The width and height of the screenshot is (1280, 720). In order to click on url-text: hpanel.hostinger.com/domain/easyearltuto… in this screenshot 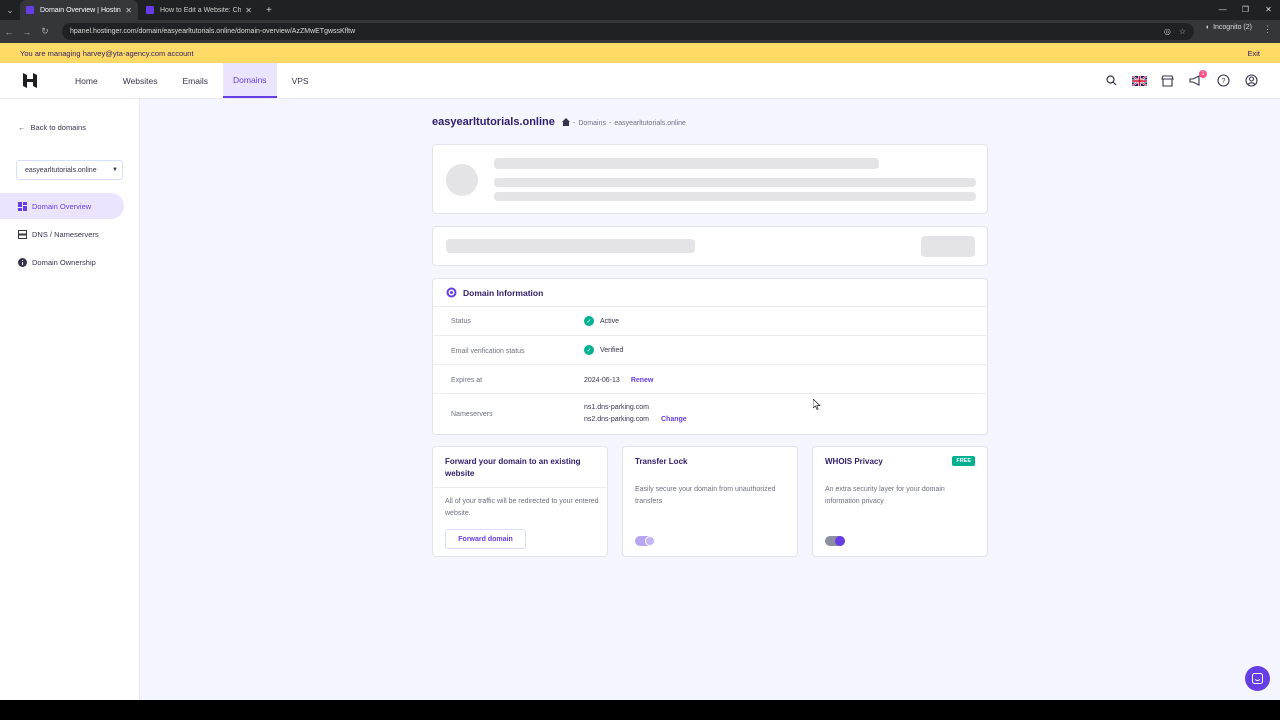, I will do `click(213, 31)`.